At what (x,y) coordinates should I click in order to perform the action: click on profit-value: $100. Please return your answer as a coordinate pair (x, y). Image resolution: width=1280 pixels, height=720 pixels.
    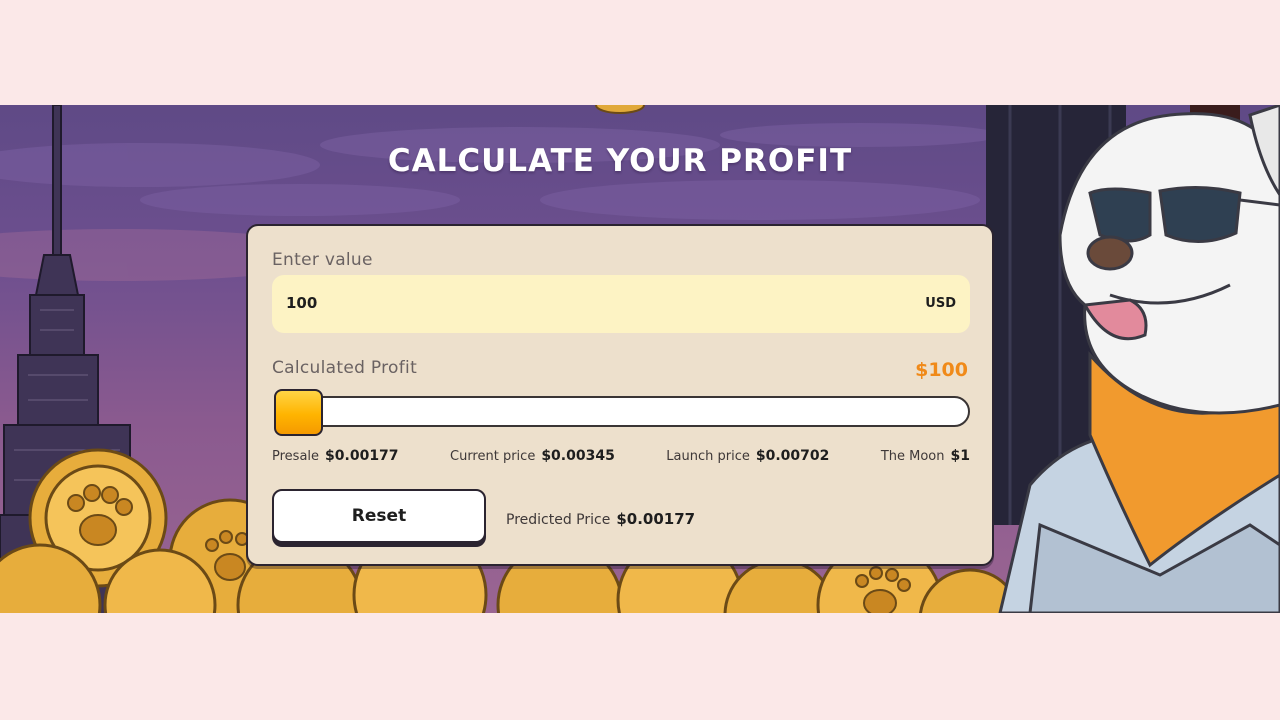
    Looking at the image, I should click on (941, 370).